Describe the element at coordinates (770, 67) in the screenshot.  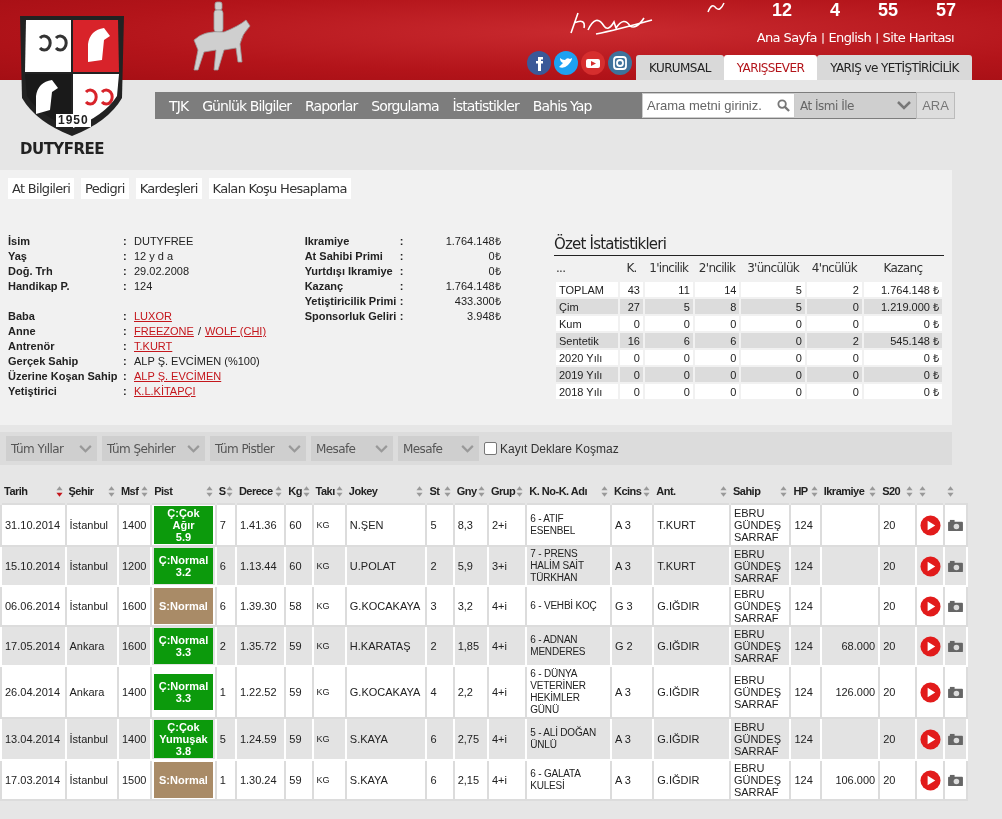
I see `header-tab: YARIŞSEVER` at that location.